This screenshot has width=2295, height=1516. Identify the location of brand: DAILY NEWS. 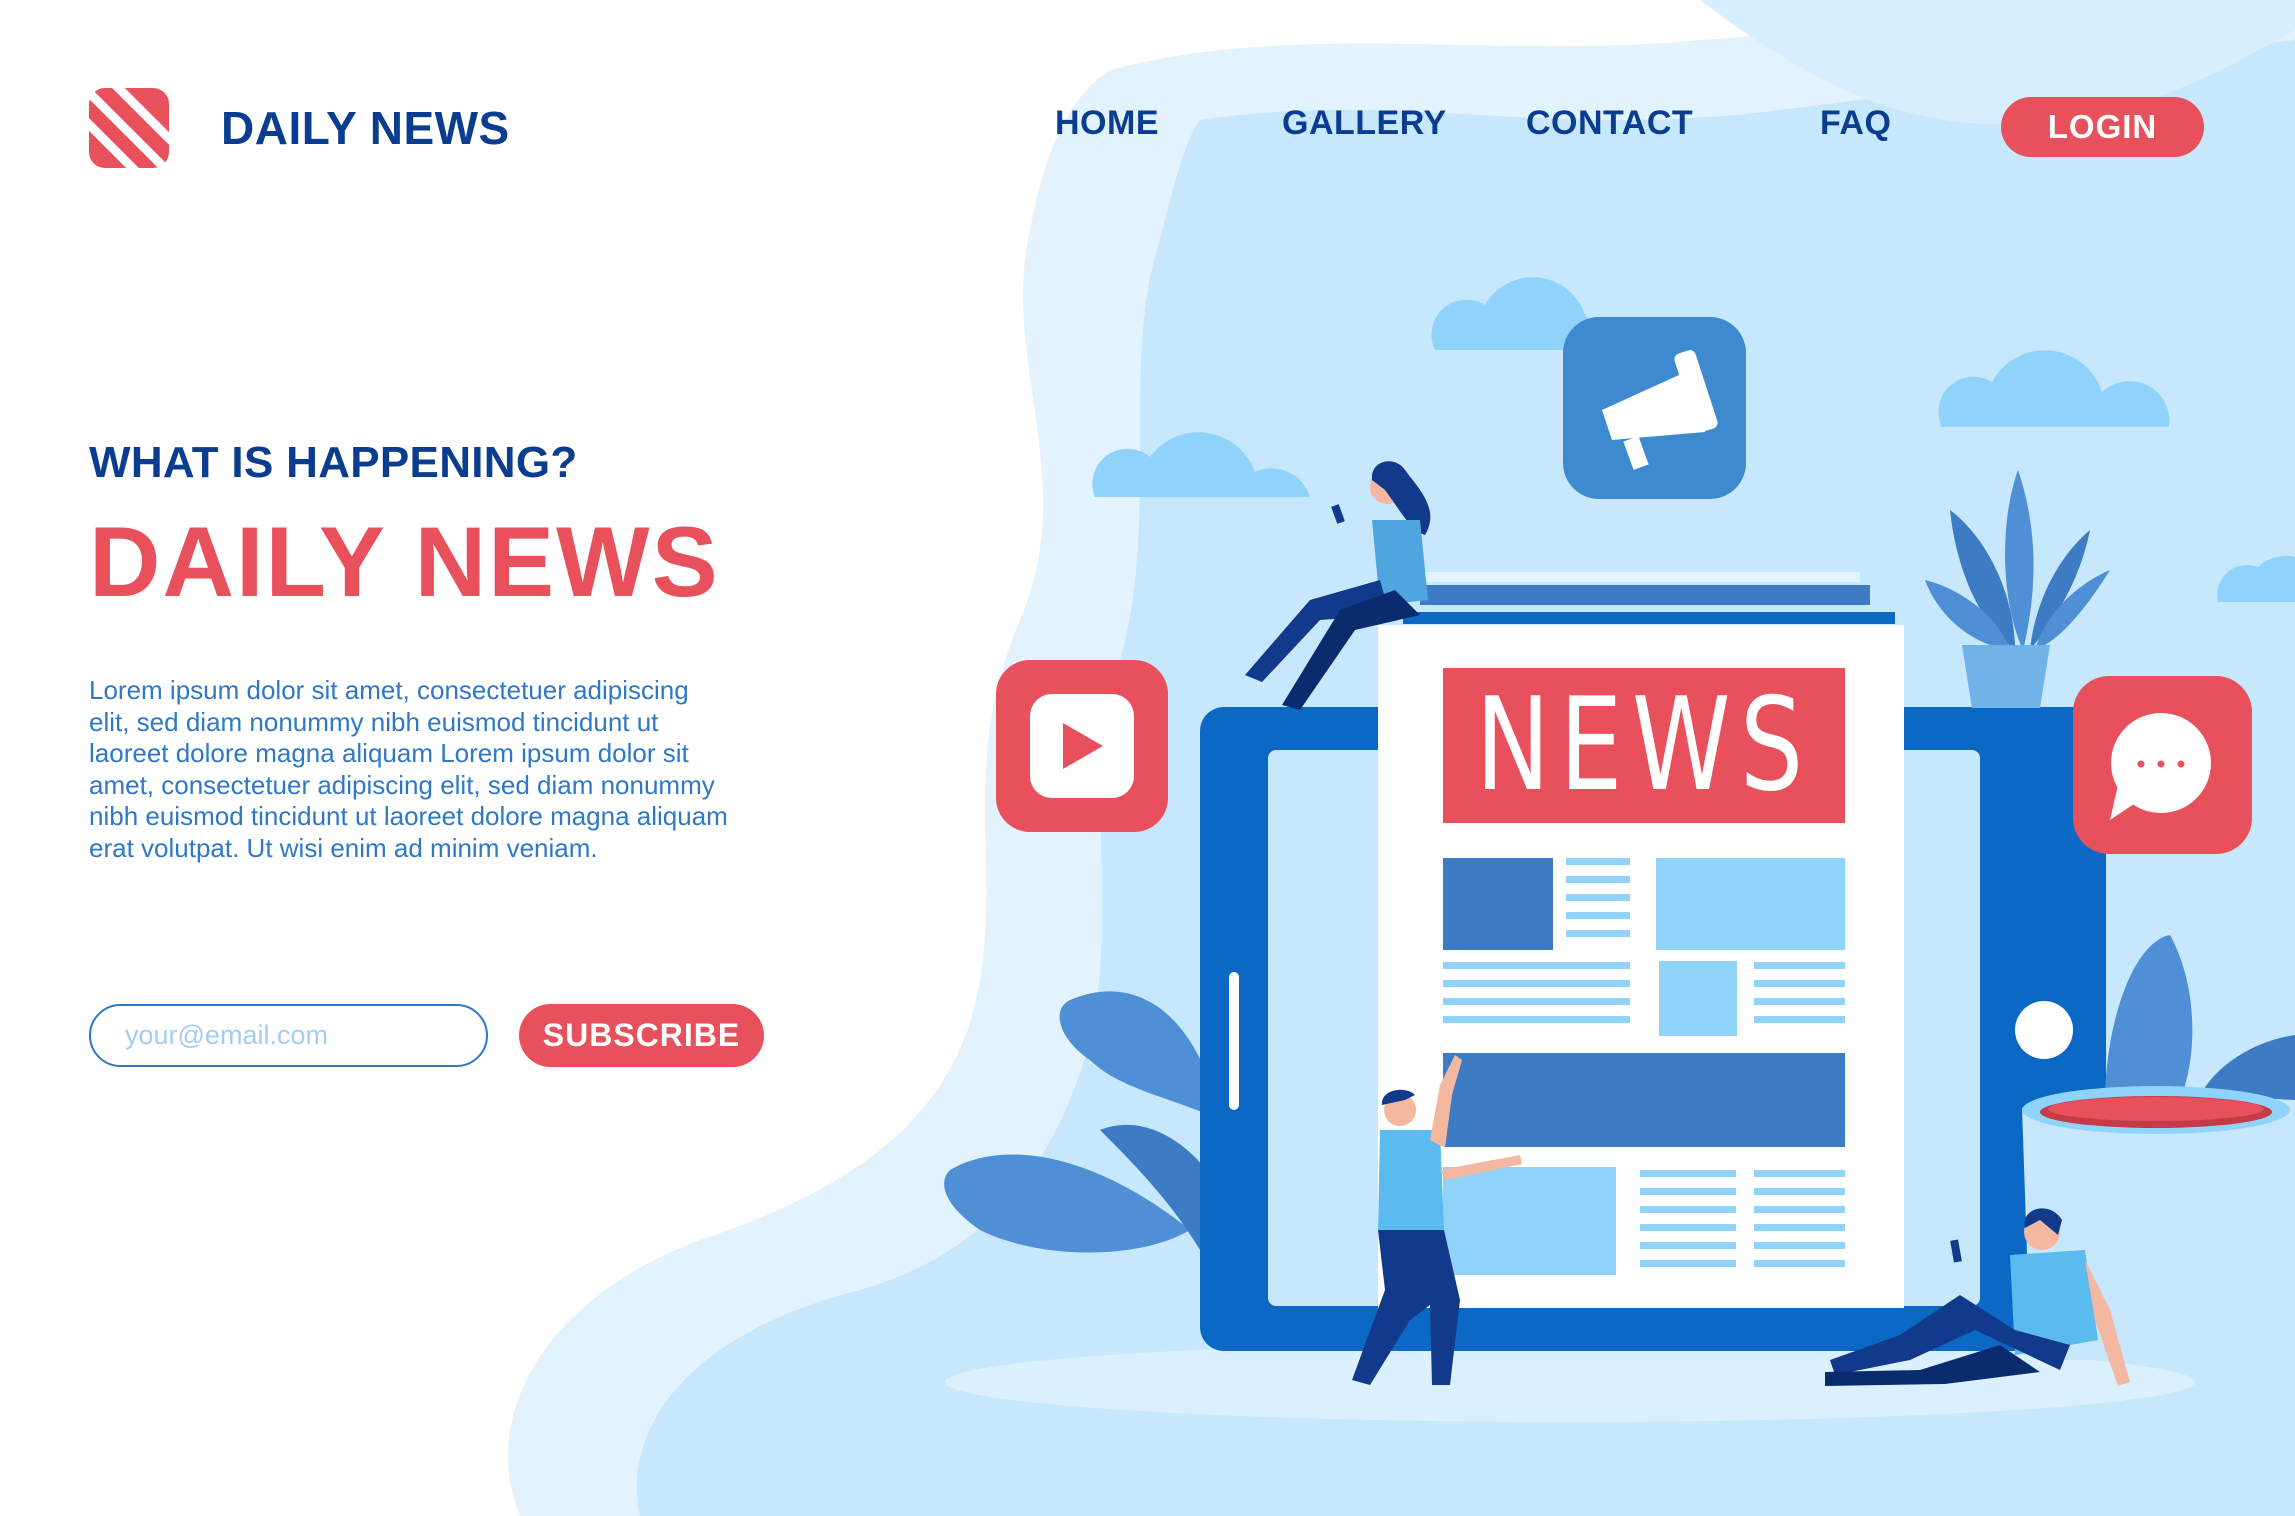
(299, 128).